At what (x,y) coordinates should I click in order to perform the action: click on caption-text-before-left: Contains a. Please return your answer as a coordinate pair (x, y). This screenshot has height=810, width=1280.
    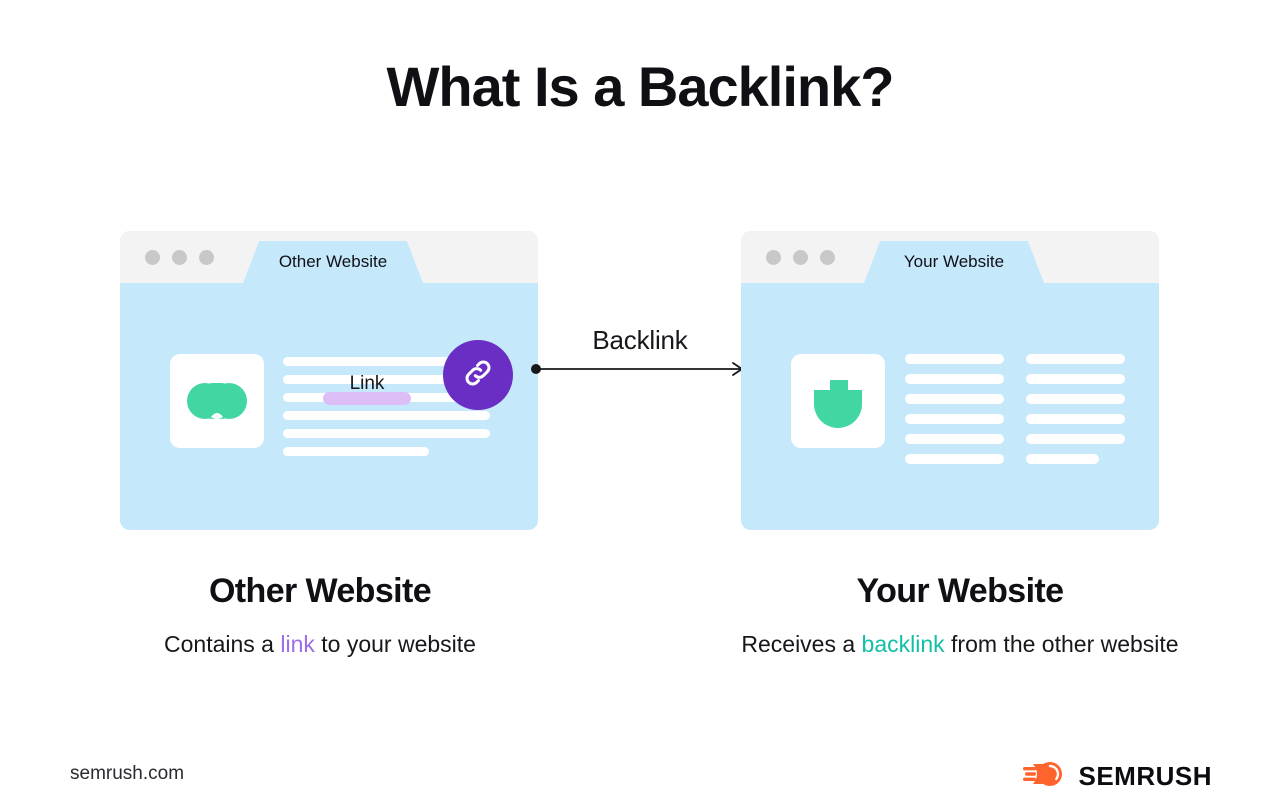
    Looking at the image, I should click on (222, 644).